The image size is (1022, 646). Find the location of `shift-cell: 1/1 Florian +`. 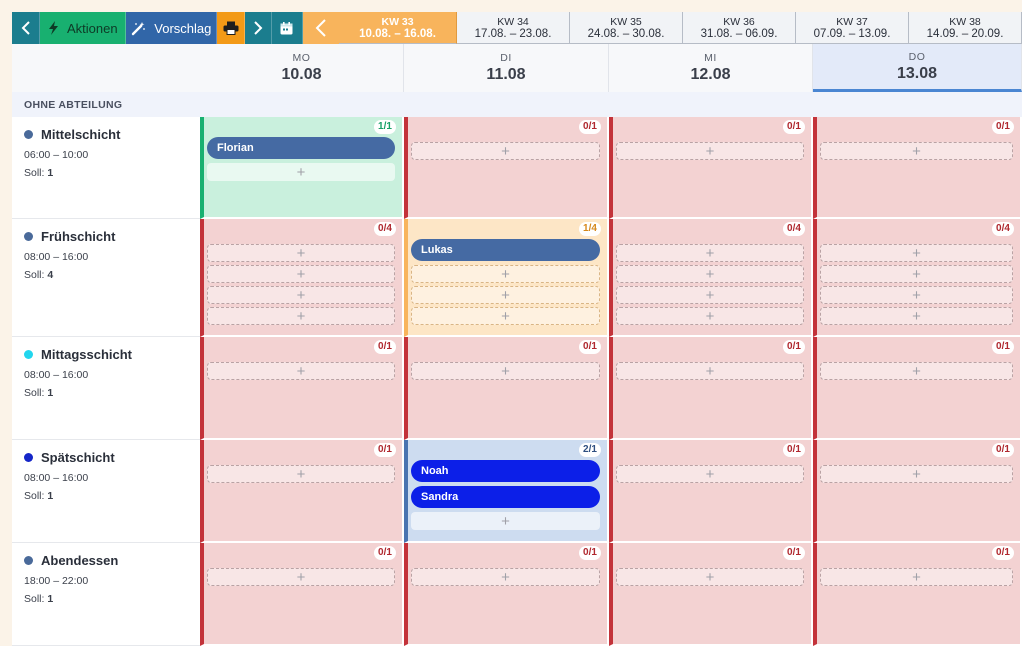

shift-cell: 1/1 Florian + is located at coordinates (302, 168).